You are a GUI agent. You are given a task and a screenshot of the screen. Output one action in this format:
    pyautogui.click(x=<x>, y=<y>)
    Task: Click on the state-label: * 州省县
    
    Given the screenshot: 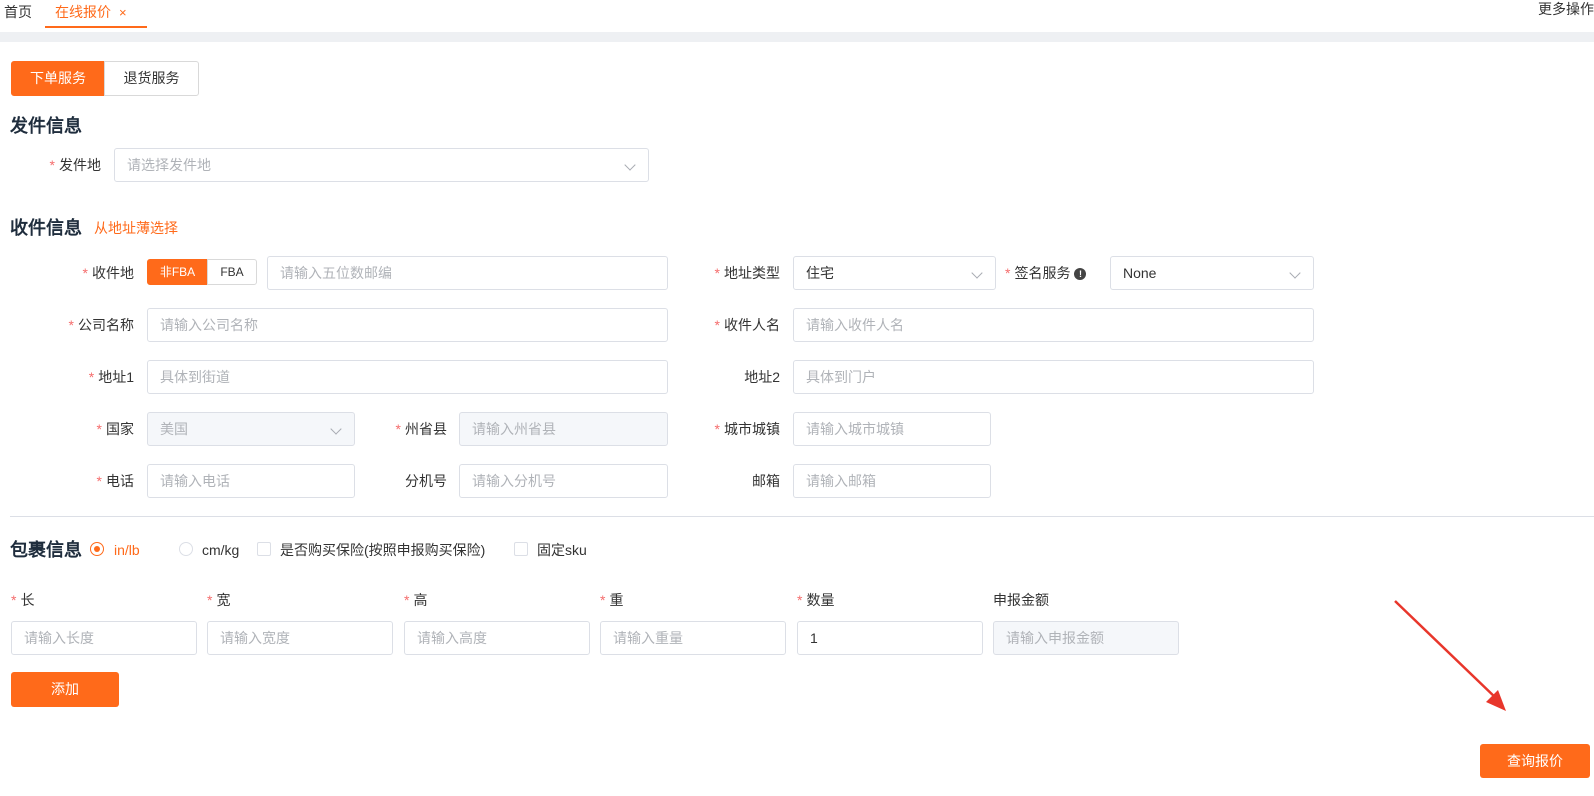 What is the action you would take?
    pyautogui.click(x=403, y=429)
    